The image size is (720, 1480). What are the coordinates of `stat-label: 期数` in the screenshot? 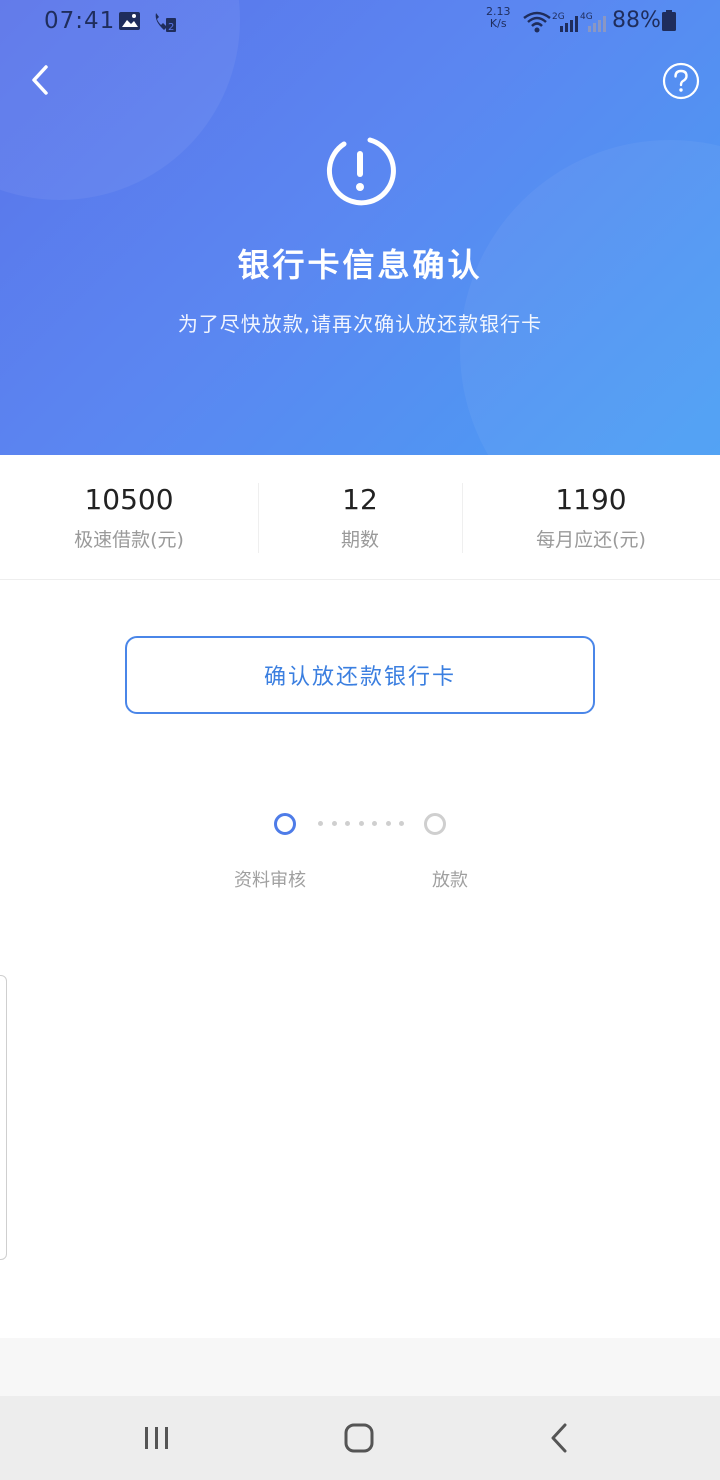 It's located at (359, 540).